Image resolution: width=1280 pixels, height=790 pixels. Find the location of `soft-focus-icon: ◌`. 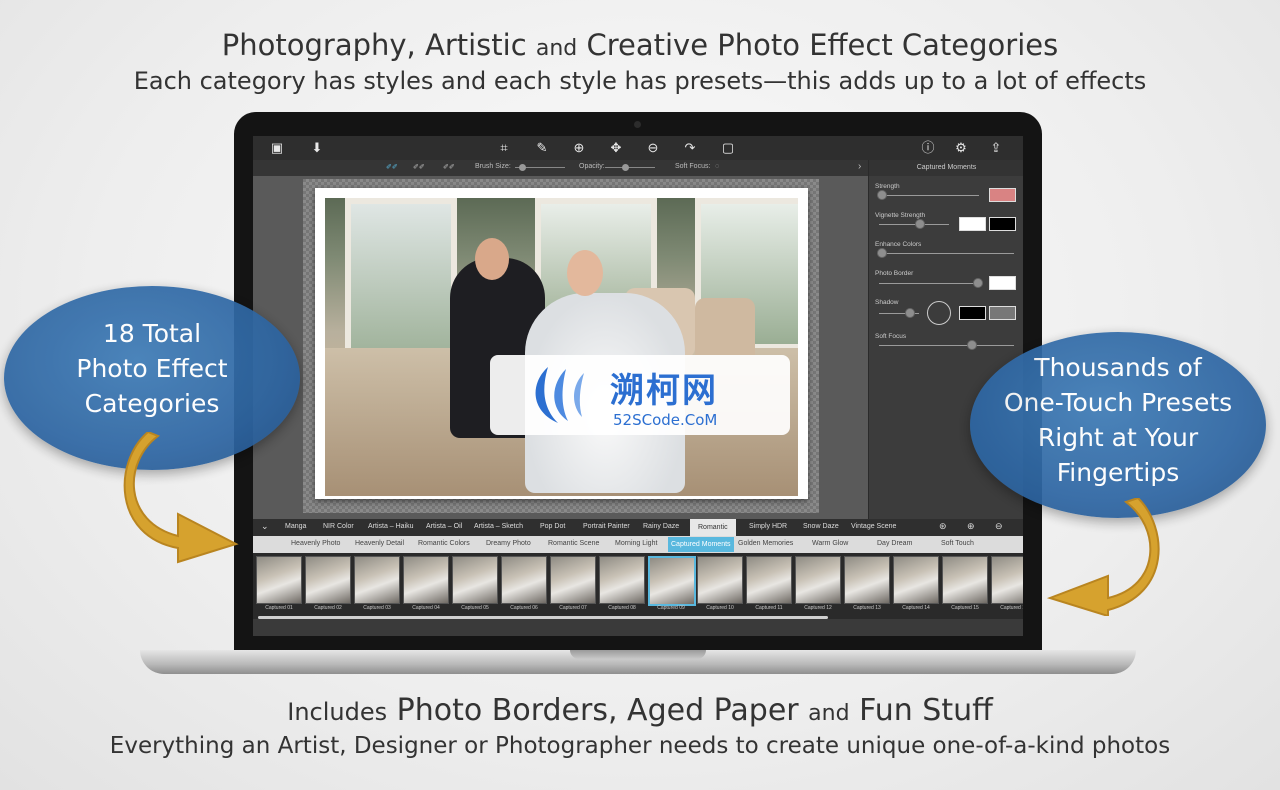

soft-focus-icon: ◌ is located at coordinates (717, 166).